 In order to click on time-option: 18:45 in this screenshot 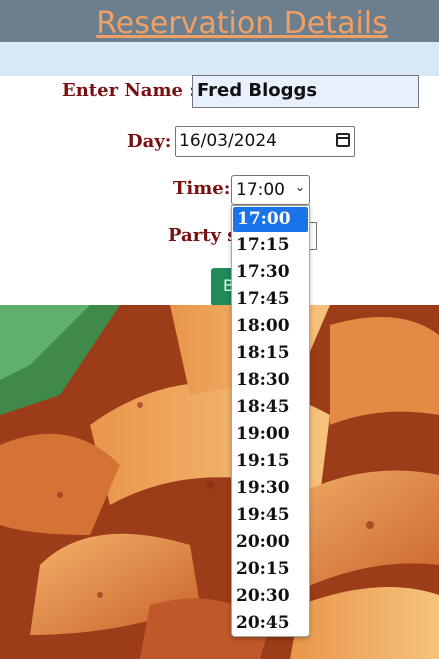, I will do `click(270, 407)`.